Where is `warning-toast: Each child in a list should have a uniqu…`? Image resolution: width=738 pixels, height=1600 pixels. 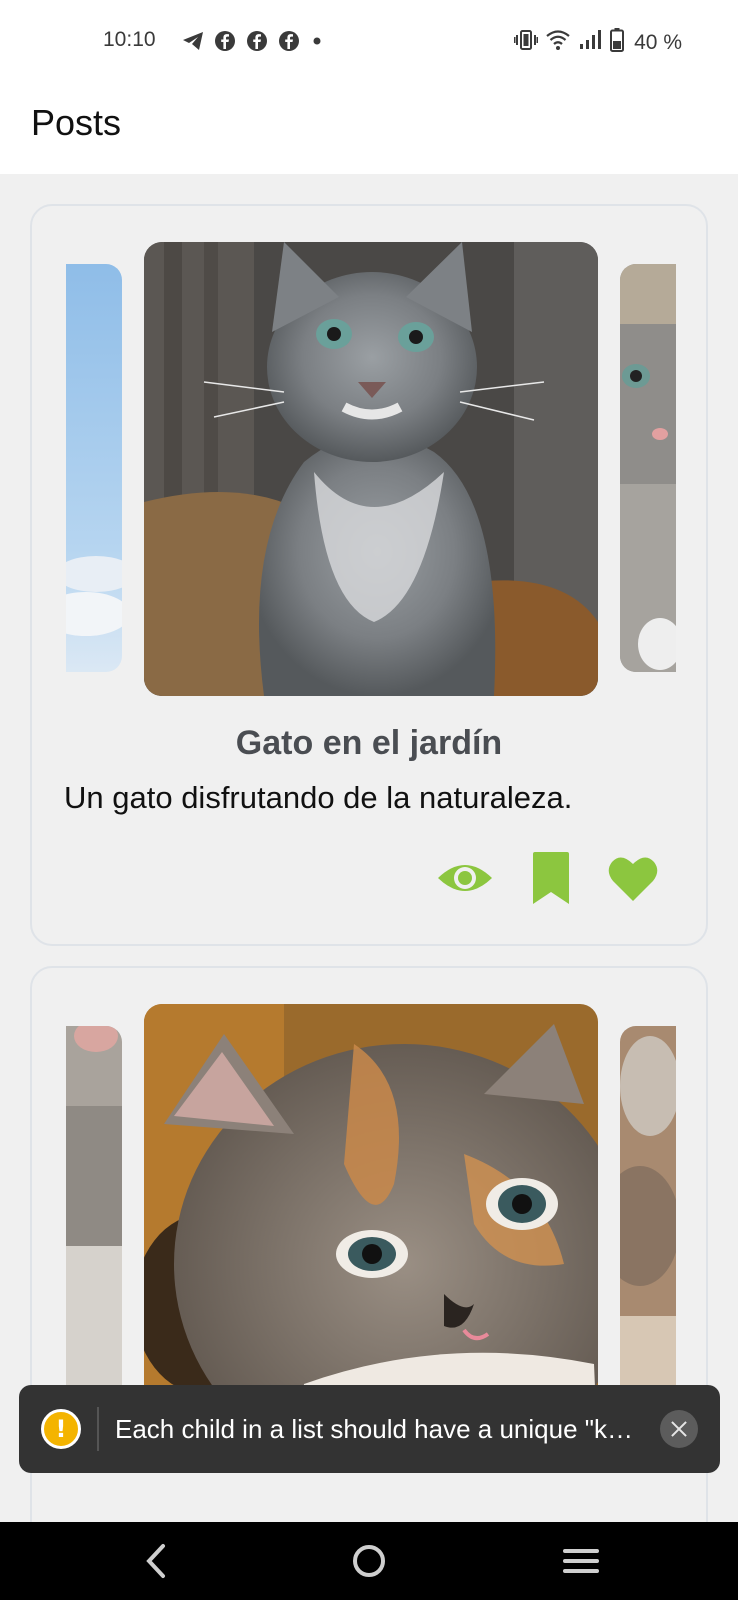
warning-toast: Each child in a list should have a uniqu… is located at coordinates (369, 1429).